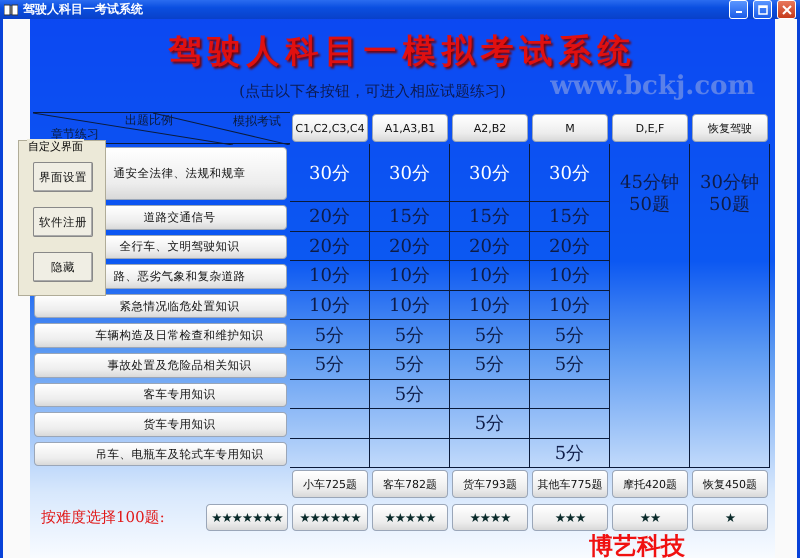  What do you see at coordinates (257, 121) in the screenshot?
I see `corner-label: 模拟考试` at bounding box center [257, 121].